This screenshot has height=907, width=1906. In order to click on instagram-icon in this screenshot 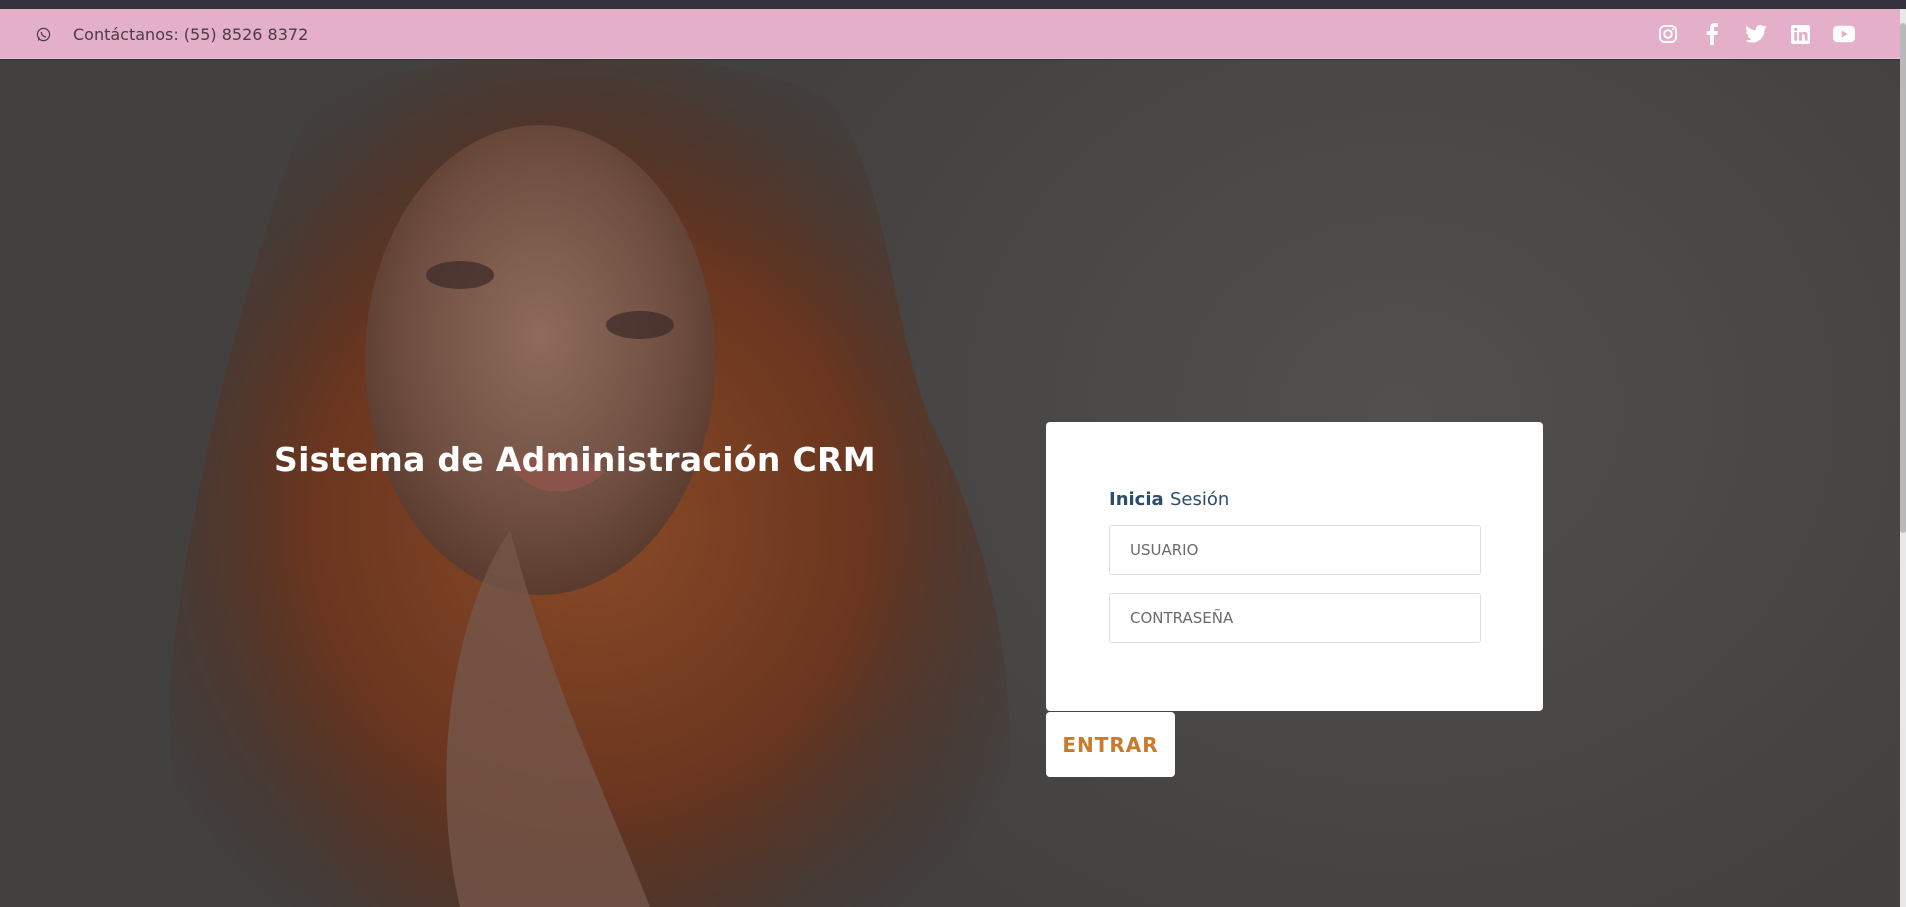, I will do `click(1668, 34)`.